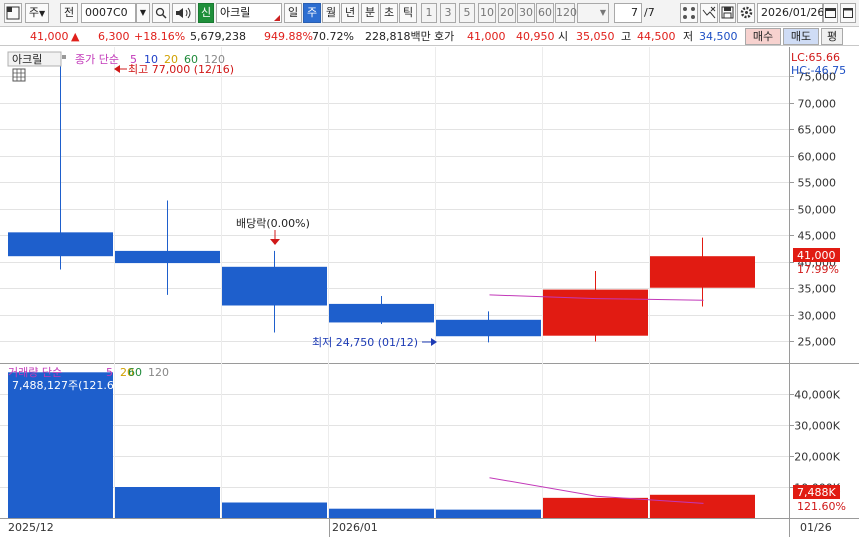  I want to click on open-label: 시, so click(563, 36).